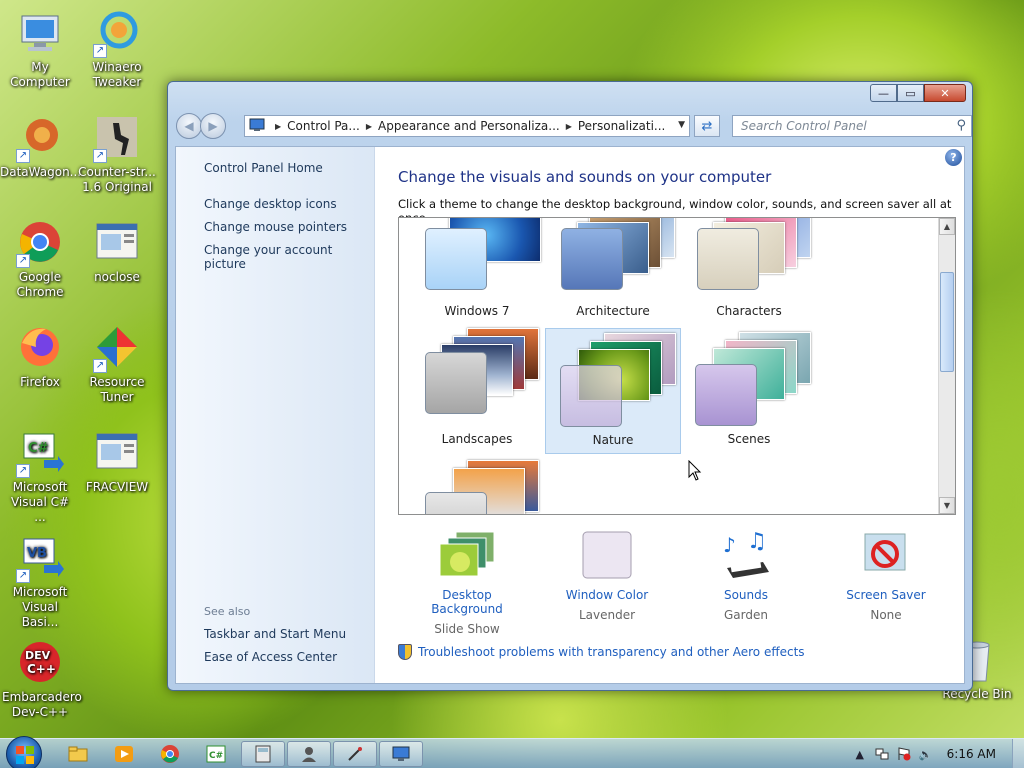  Describe the element at coordinates (275, 634) in the screenshot. I see `taskbar-start-menu-link: Taskbar and Start Menu` at that location.